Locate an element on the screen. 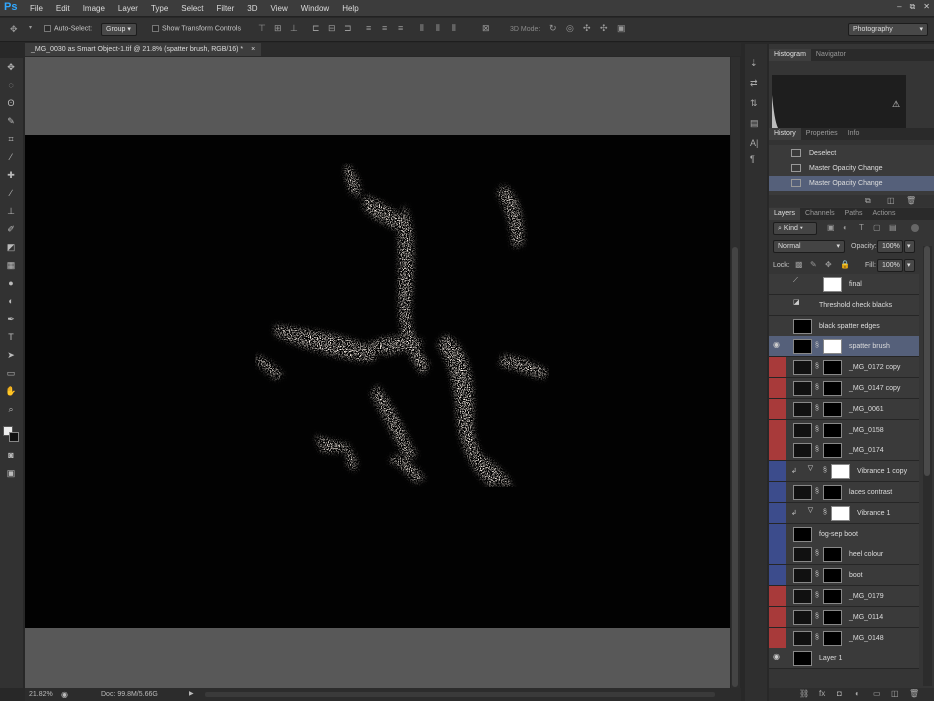  distribute-left-icon: ⫴ is located at coordinates (422, 28).